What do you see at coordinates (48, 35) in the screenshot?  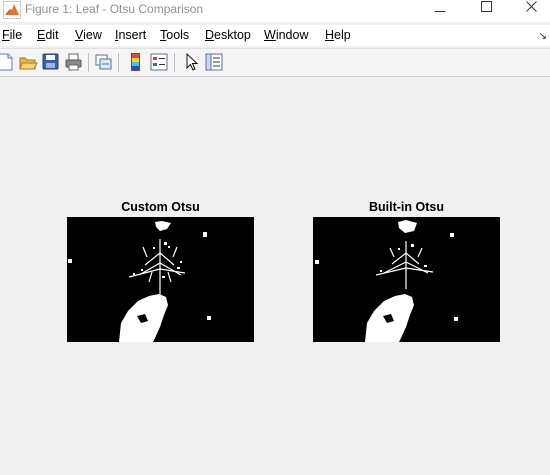 I see `menu-edit: Edit` at bounding box center [48, 35].